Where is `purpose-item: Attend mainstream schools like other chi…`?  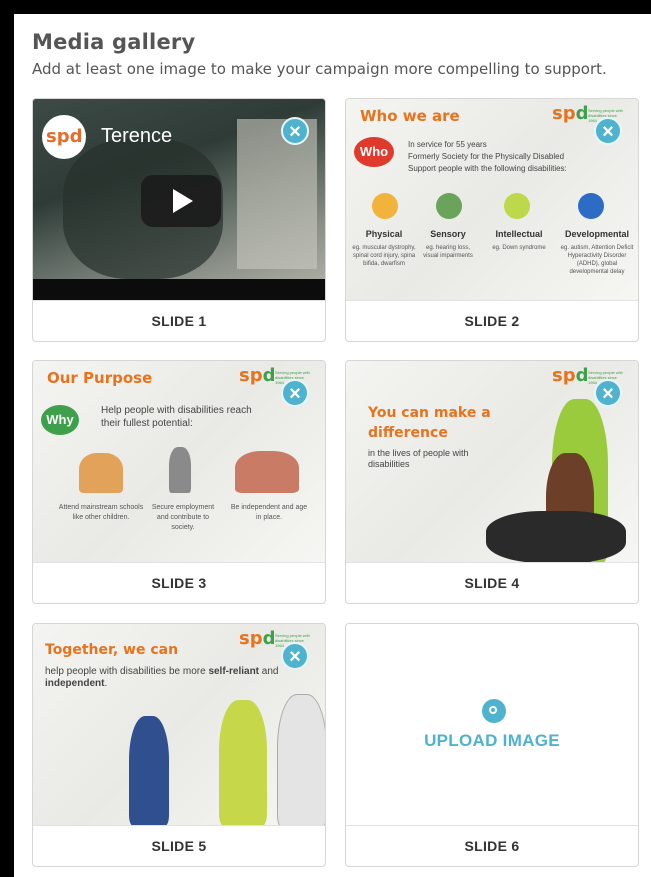
purpose-item: Attend mainstream schools like other chi… is located at coordinates (101, 512).